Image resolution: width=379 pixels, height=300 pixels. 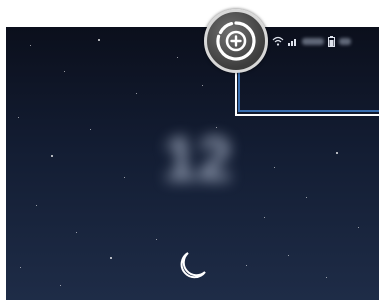 What do you see at coordinates (331, 41) in the screenshot?
I see `battery-icon` at bounding box center [331, 41].